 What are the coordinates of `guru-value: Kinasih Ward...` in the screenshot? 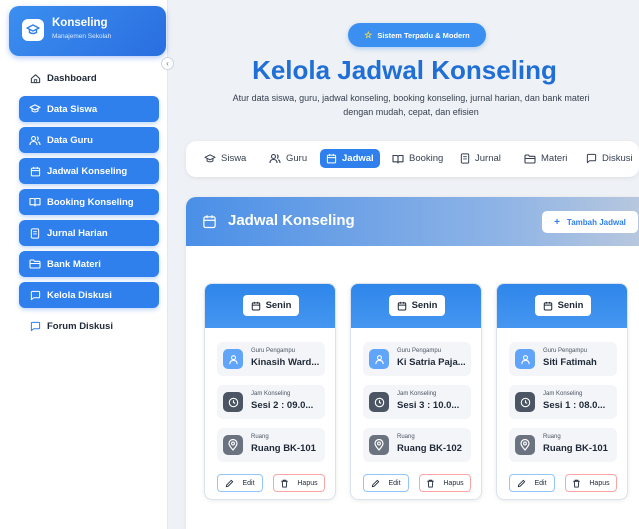 It's located at (285, 362).